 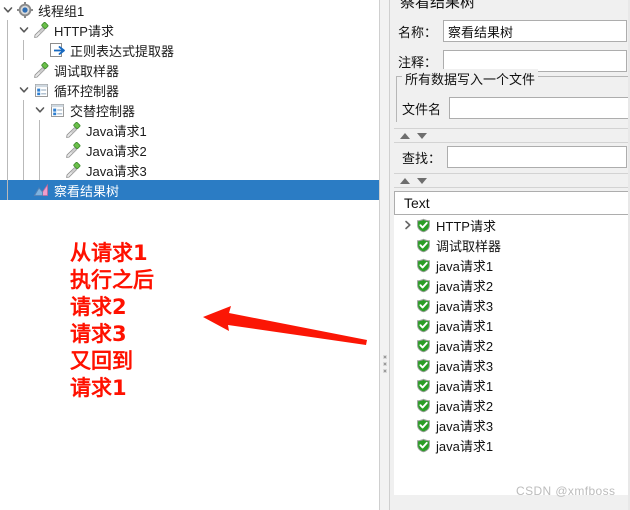 What do you see at coordinates (98, 307) in the screenshot?
I see `annotation-line-3: 请求2` at bounding box center [98, 307].